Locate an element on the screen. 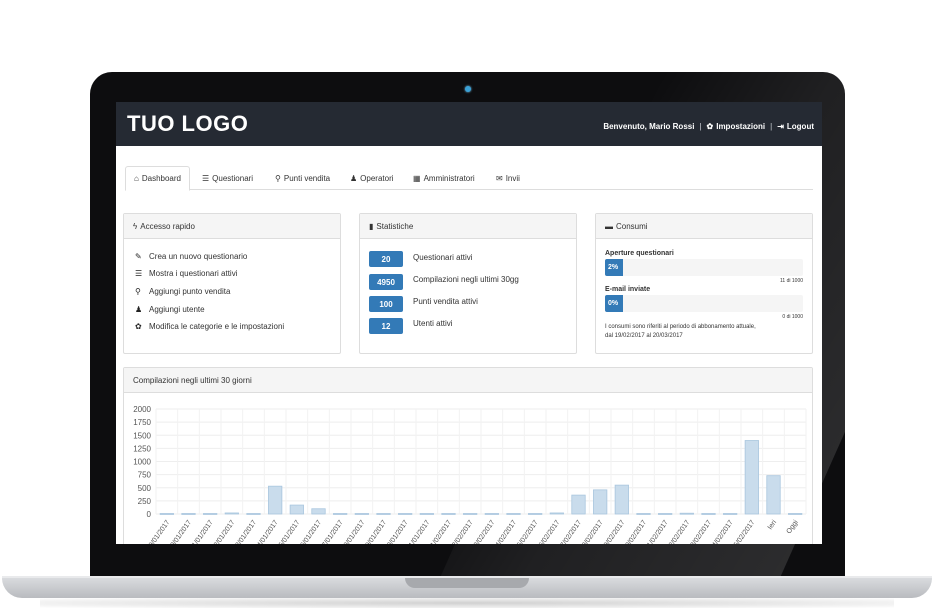 This screenshot has height=608, width=934. x-tick-label: 20/01/2017 is located at coordinates (180, 531).